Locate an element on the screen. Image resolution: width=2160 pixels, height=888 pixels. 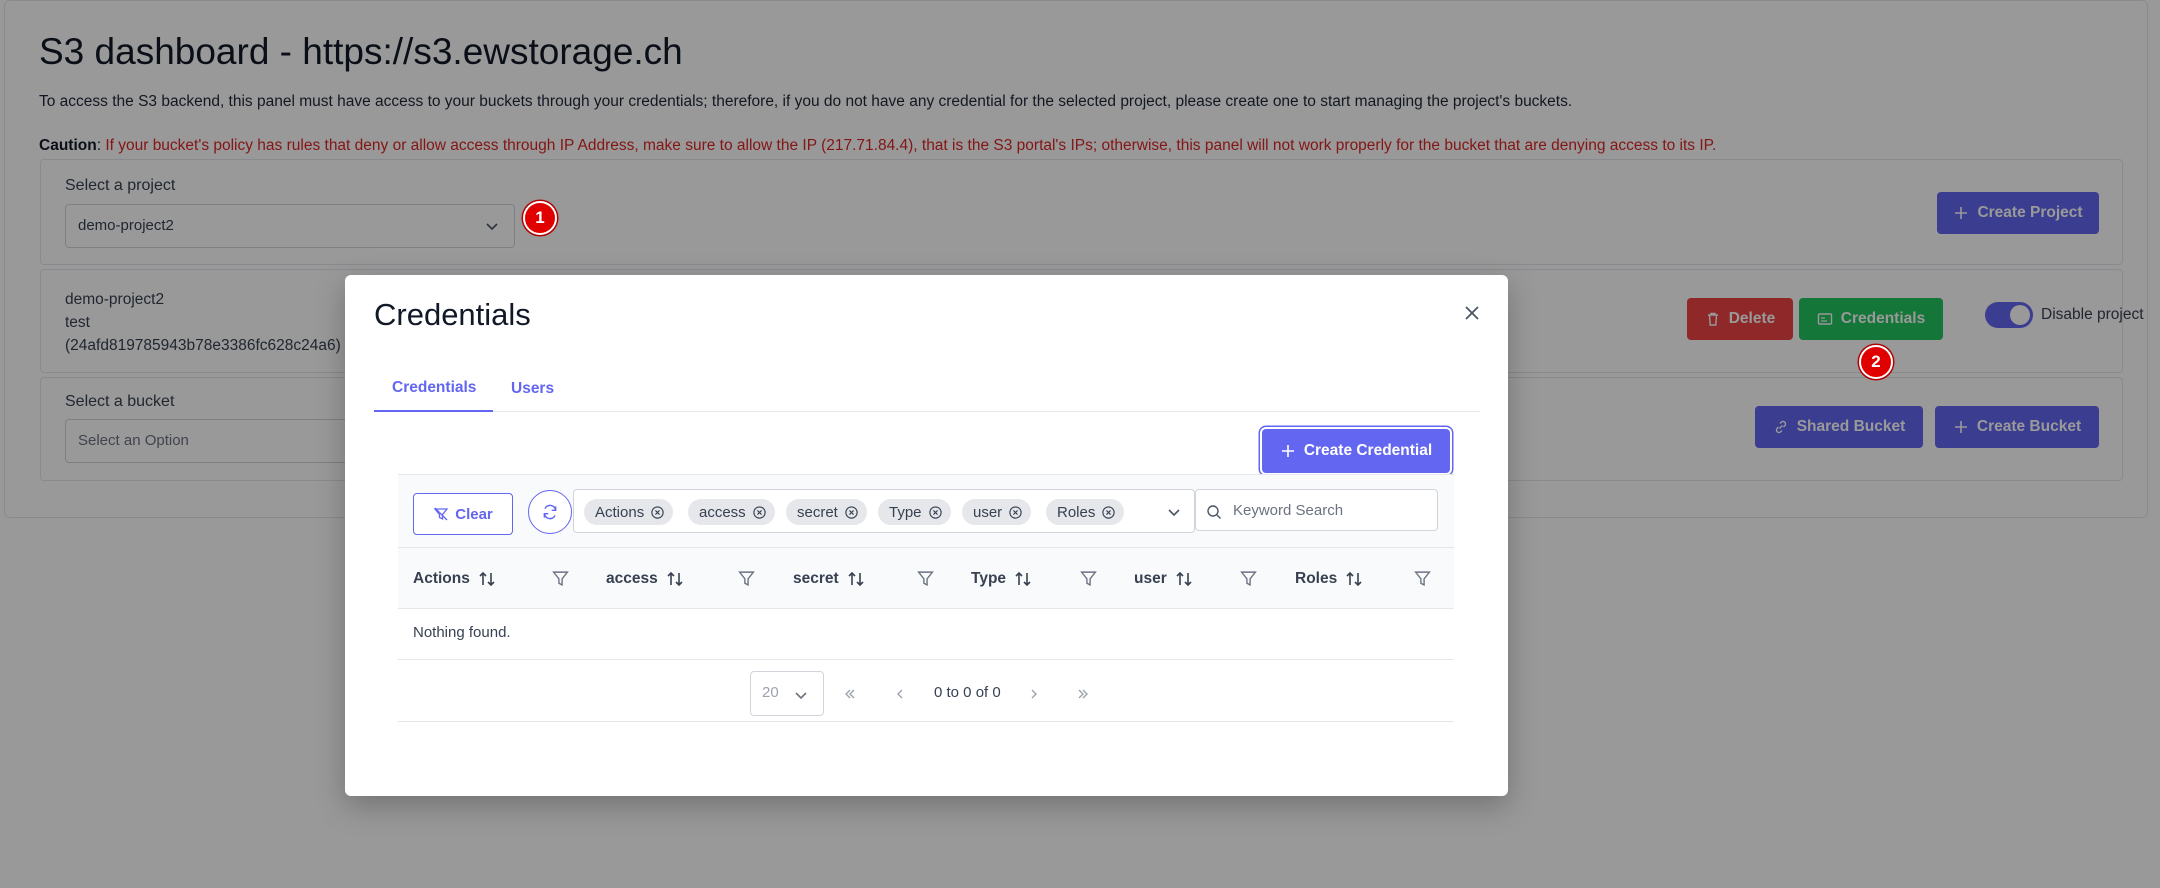
column-header-secret: secret is located at coordinates (829, 578).